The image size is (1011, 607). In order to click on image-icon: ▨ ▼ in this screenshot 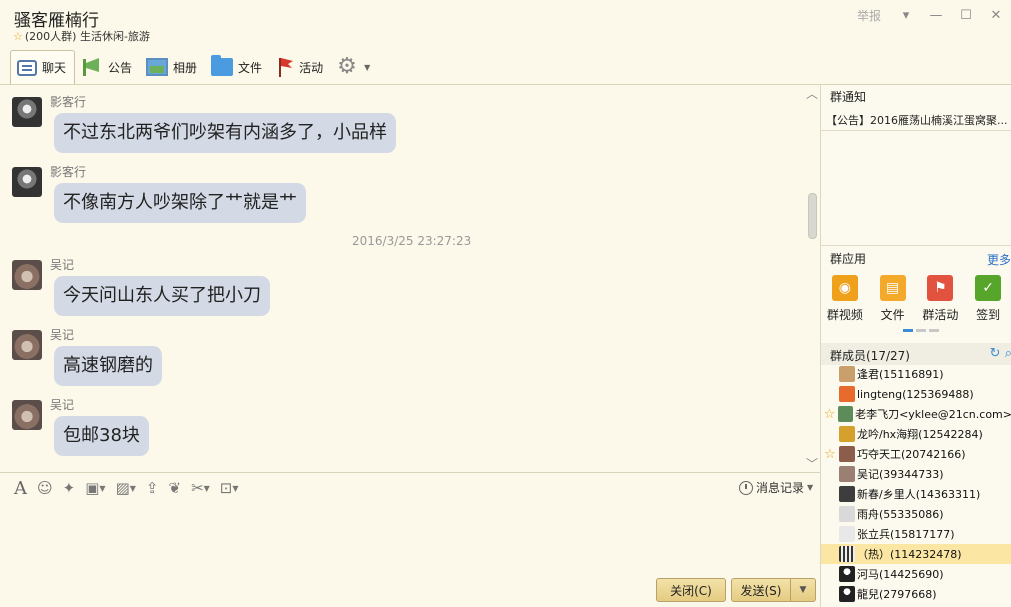, I will do `click(126, 488)`.